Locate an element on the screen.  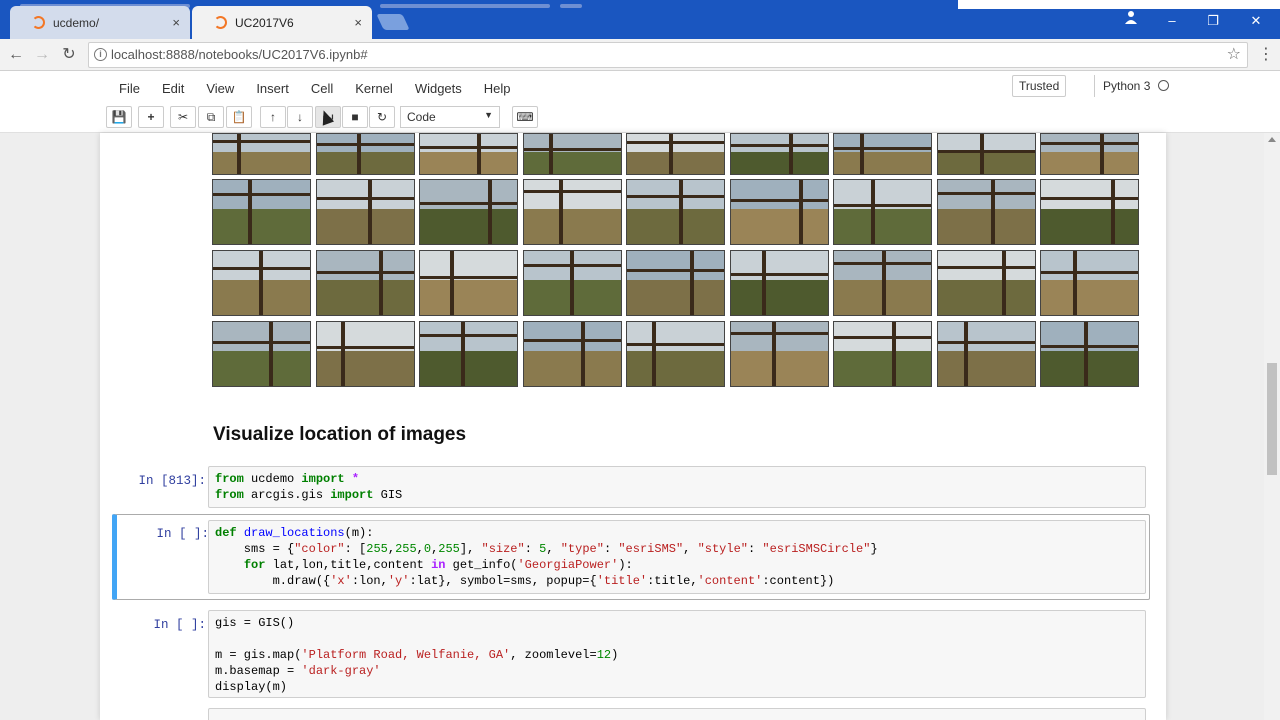
profile-area is located at coordinates (1119, 4).